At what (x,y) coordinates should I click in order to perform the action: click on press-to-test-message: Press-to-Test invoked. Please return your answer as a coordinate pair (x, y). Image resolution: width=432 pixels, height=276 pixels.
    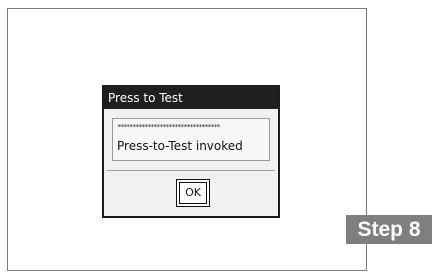
    Looking at the image, I should click on (180, 146).